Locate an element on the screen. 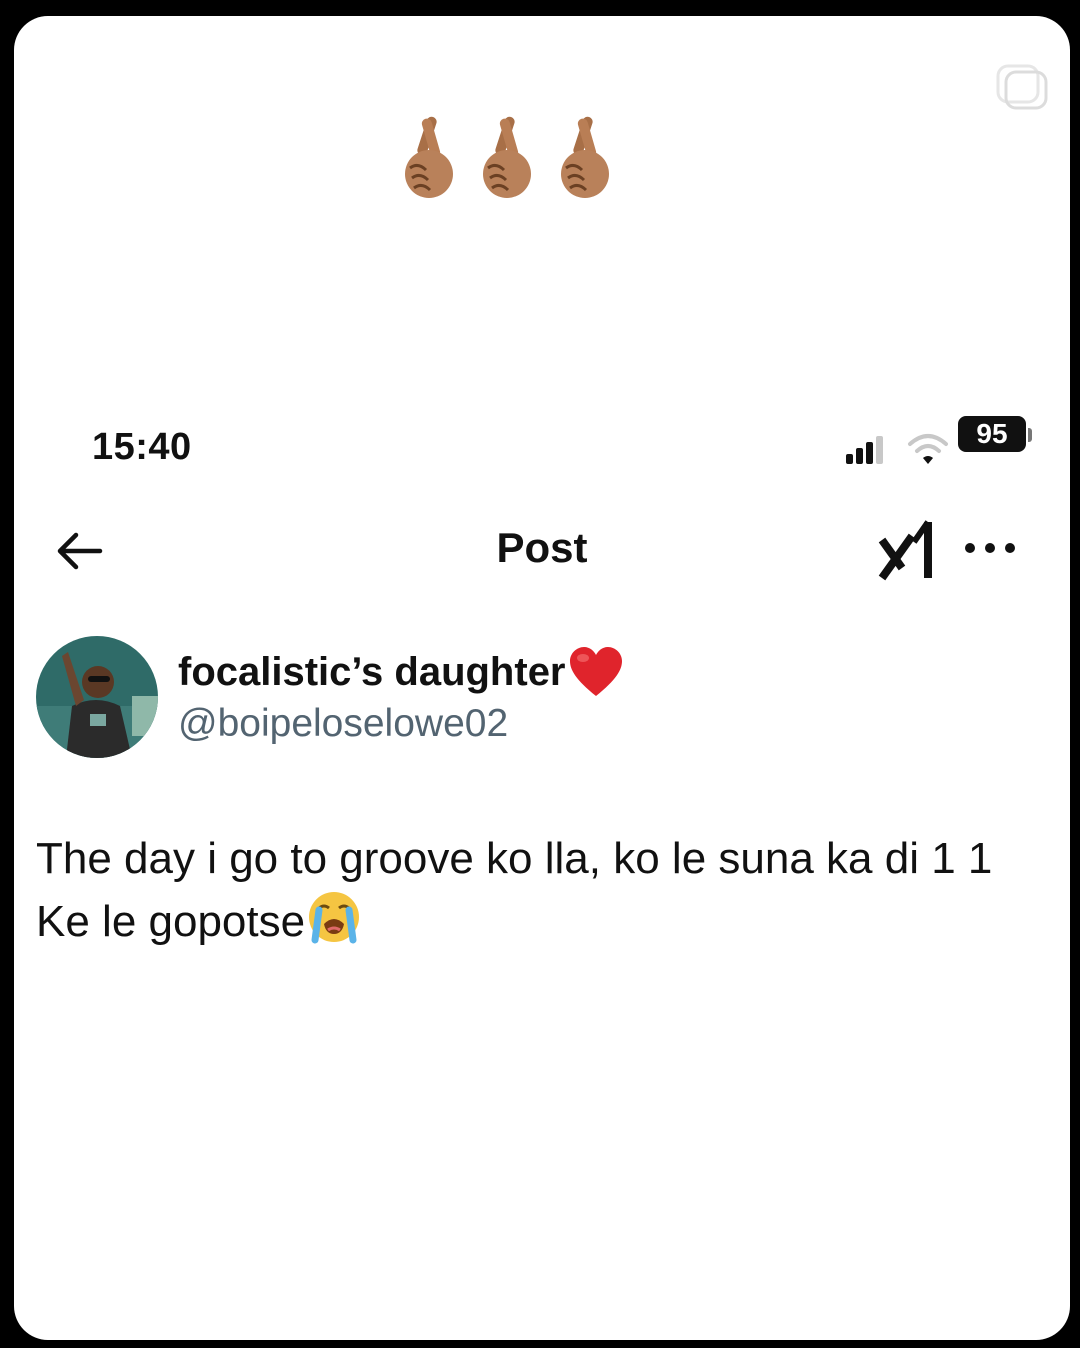 The height and width of the screenshot is (1348, 1080). crossed-fingers-row is located at coordinates (507, 157).